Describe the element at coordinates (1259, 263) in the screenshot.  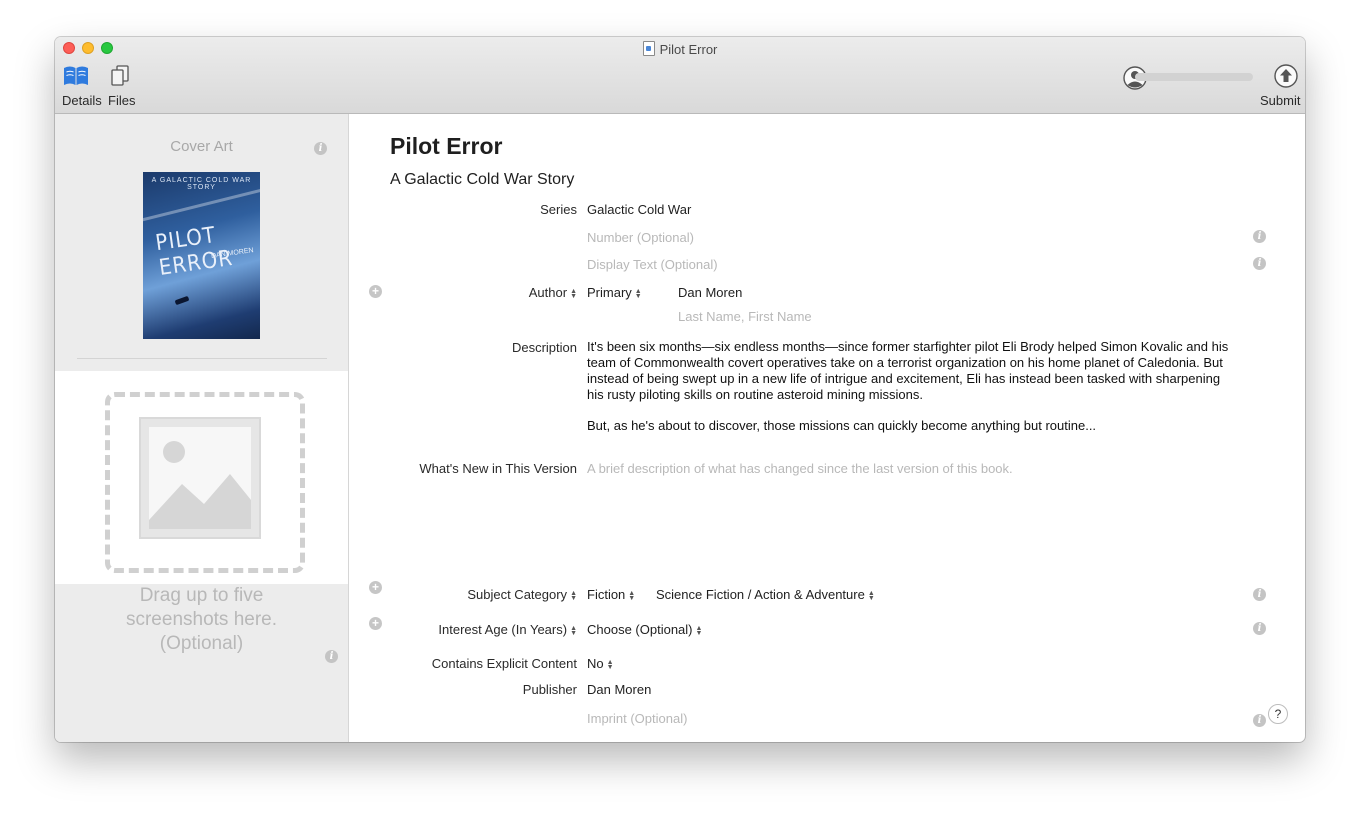
I see `display-text-info-icon: i` at that location.